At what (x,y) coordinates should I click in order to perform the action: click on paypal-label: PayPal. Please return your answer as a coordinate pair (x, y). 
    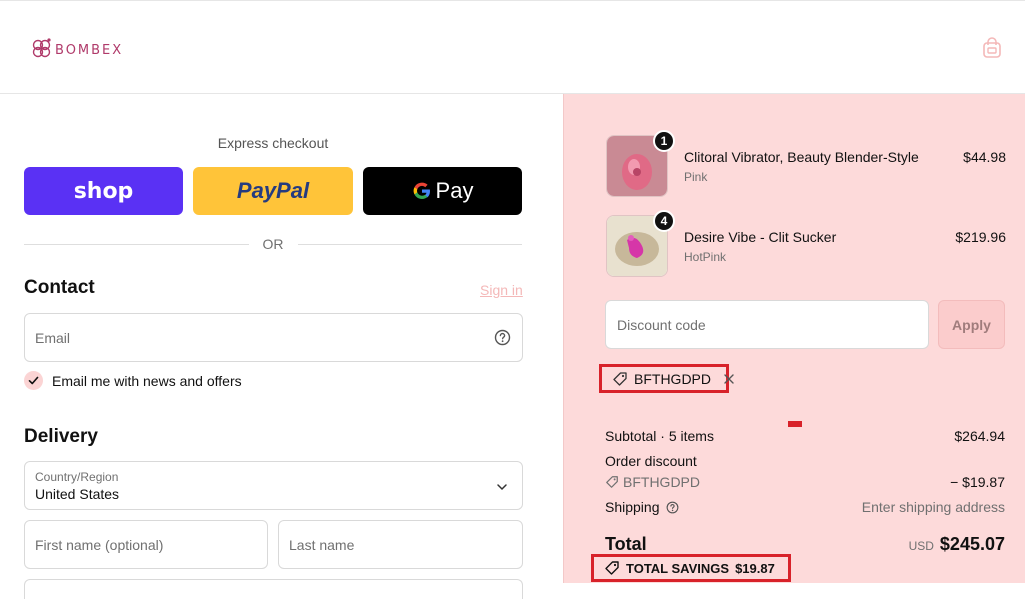
    Looking at the image, I should click on (273, 190).